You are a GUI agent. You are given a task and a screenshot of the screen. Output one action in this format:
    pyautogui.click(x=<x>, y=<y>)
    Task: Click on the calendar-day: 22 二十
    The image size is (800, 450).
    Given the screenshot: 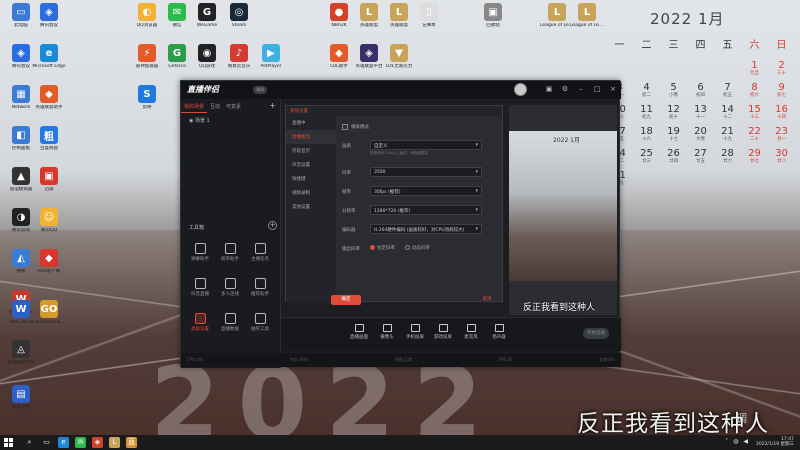 What is the action you would take?
    pyautogui.click(x=754, y=134)
    